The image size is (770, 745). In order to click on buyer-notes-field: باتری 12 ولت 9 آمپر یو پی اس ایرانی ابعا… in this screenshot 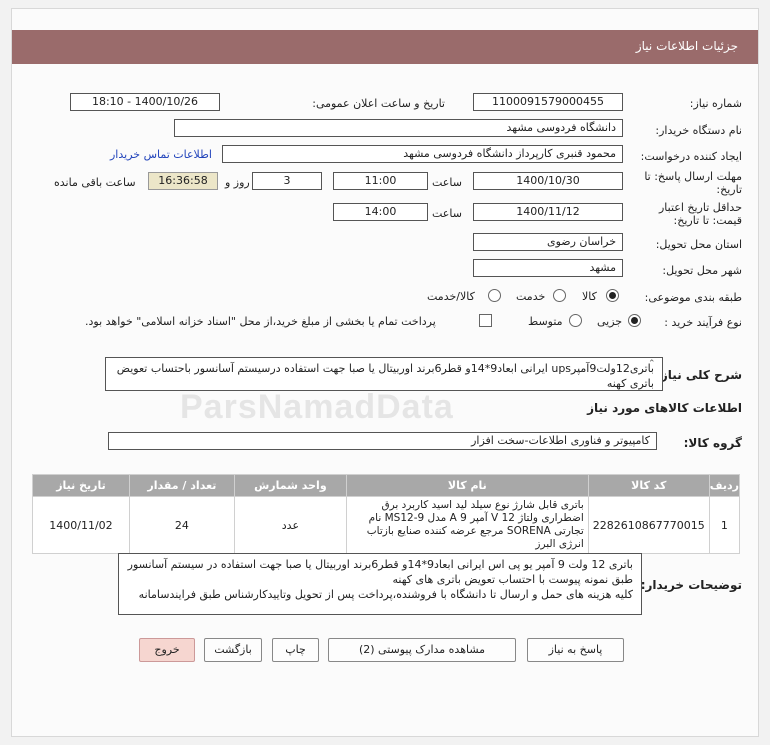, I will do `click(380, 584)`.